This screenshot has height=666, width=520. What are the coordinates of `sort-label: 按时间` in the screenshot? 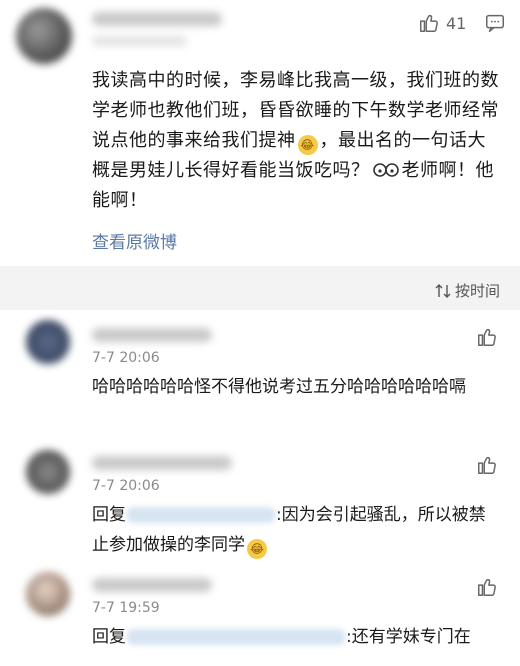 It's located at (477, 291).